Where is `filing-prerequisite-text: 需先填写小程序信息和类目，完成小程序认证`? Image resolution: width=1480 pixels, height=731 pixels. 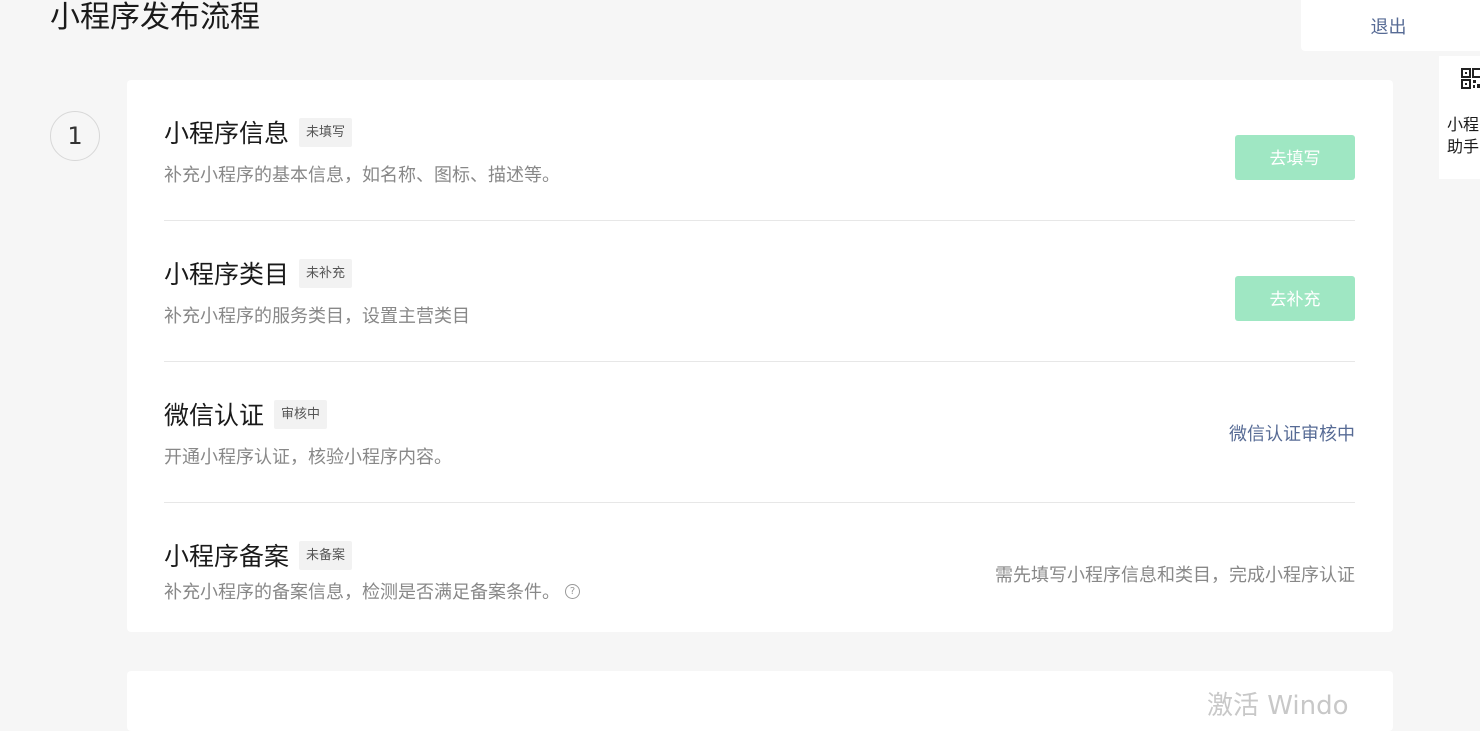 filing-prerequisite-text: 需先填写小程序信息和类目，完成小程序认证 is located at coordinates (1175, 575).